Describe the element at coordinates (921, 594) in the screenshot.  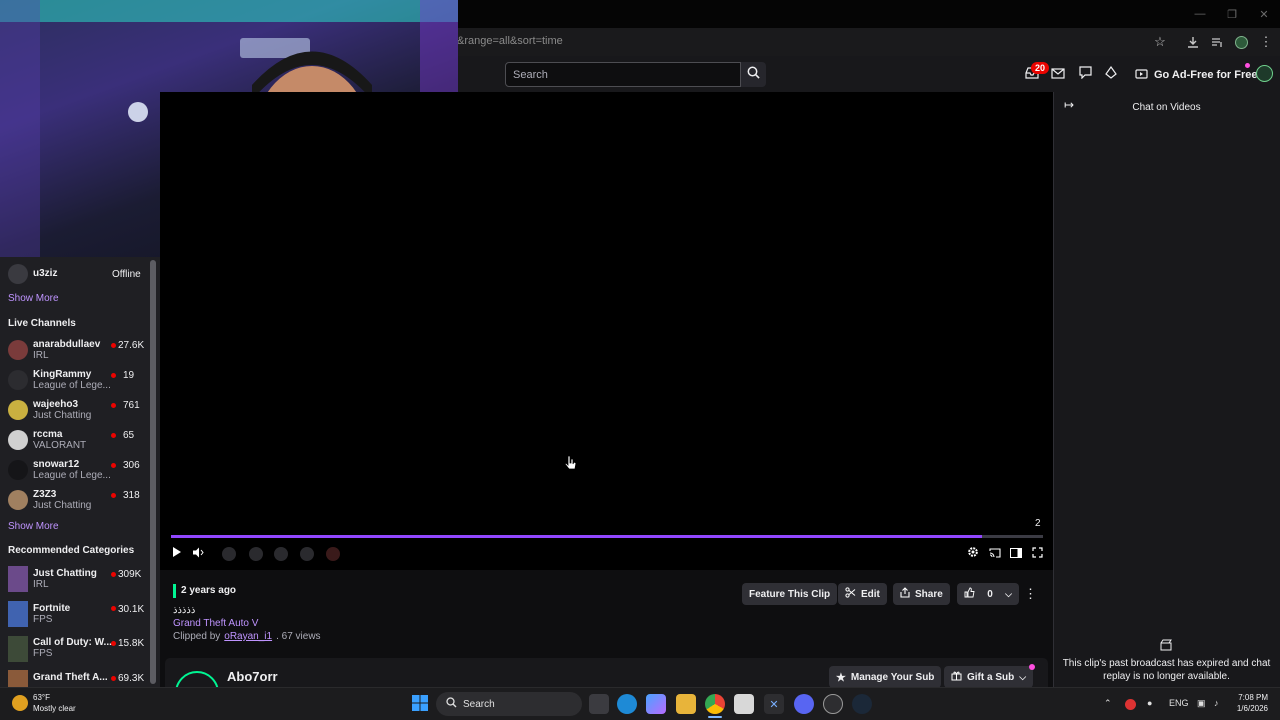
I see `share-button: Share` at that location.